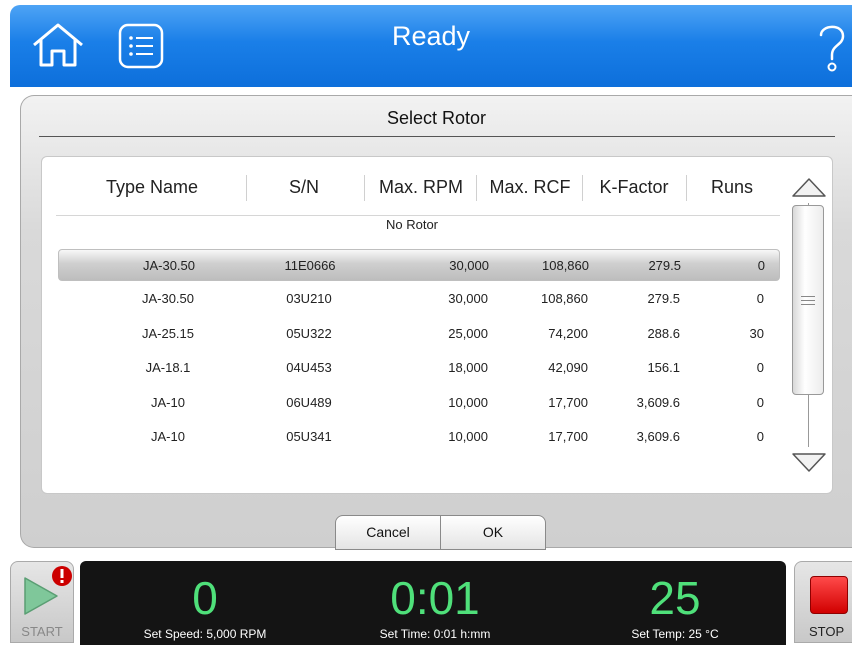 This screenshot has width=852, height=645. Describe the element at coordinates (310, 265) in the screenshot. I see `sn-cell: 11E0666` at that location.